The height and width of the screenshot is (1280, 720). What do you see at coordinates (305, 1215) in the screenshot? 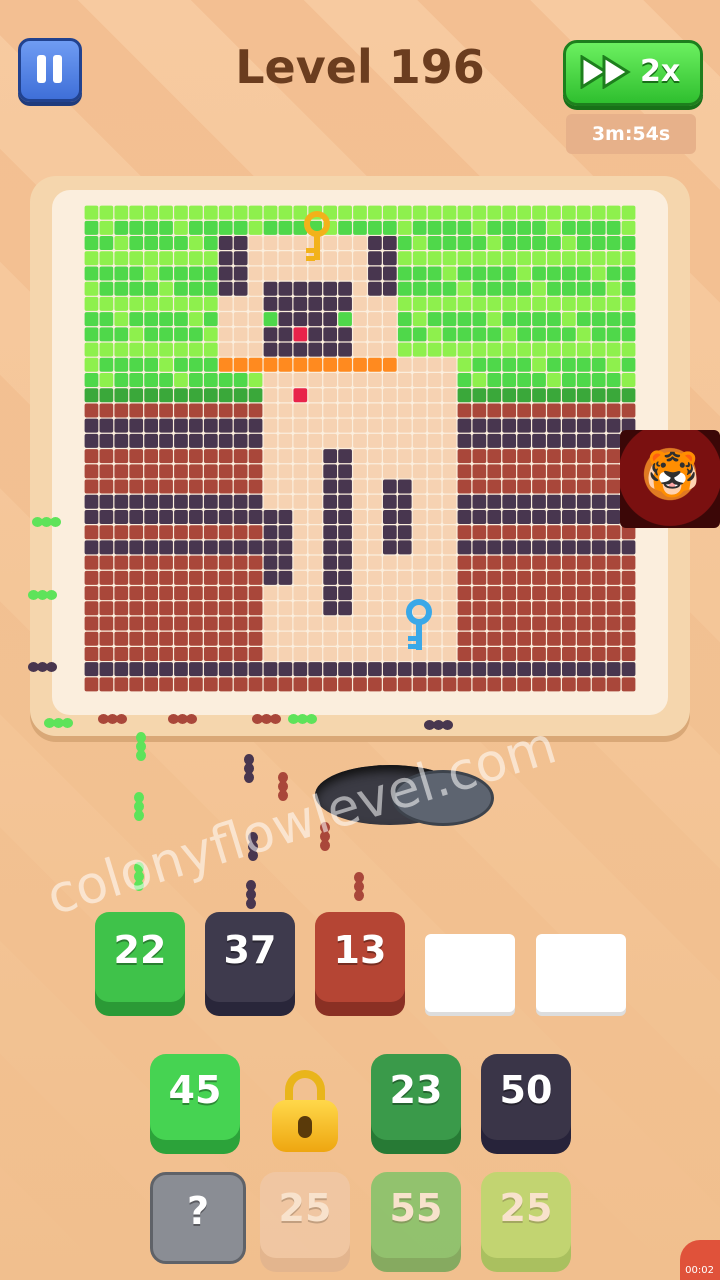
I see `colony-block-25-cream: 25` at bounding box center [305, 1215].